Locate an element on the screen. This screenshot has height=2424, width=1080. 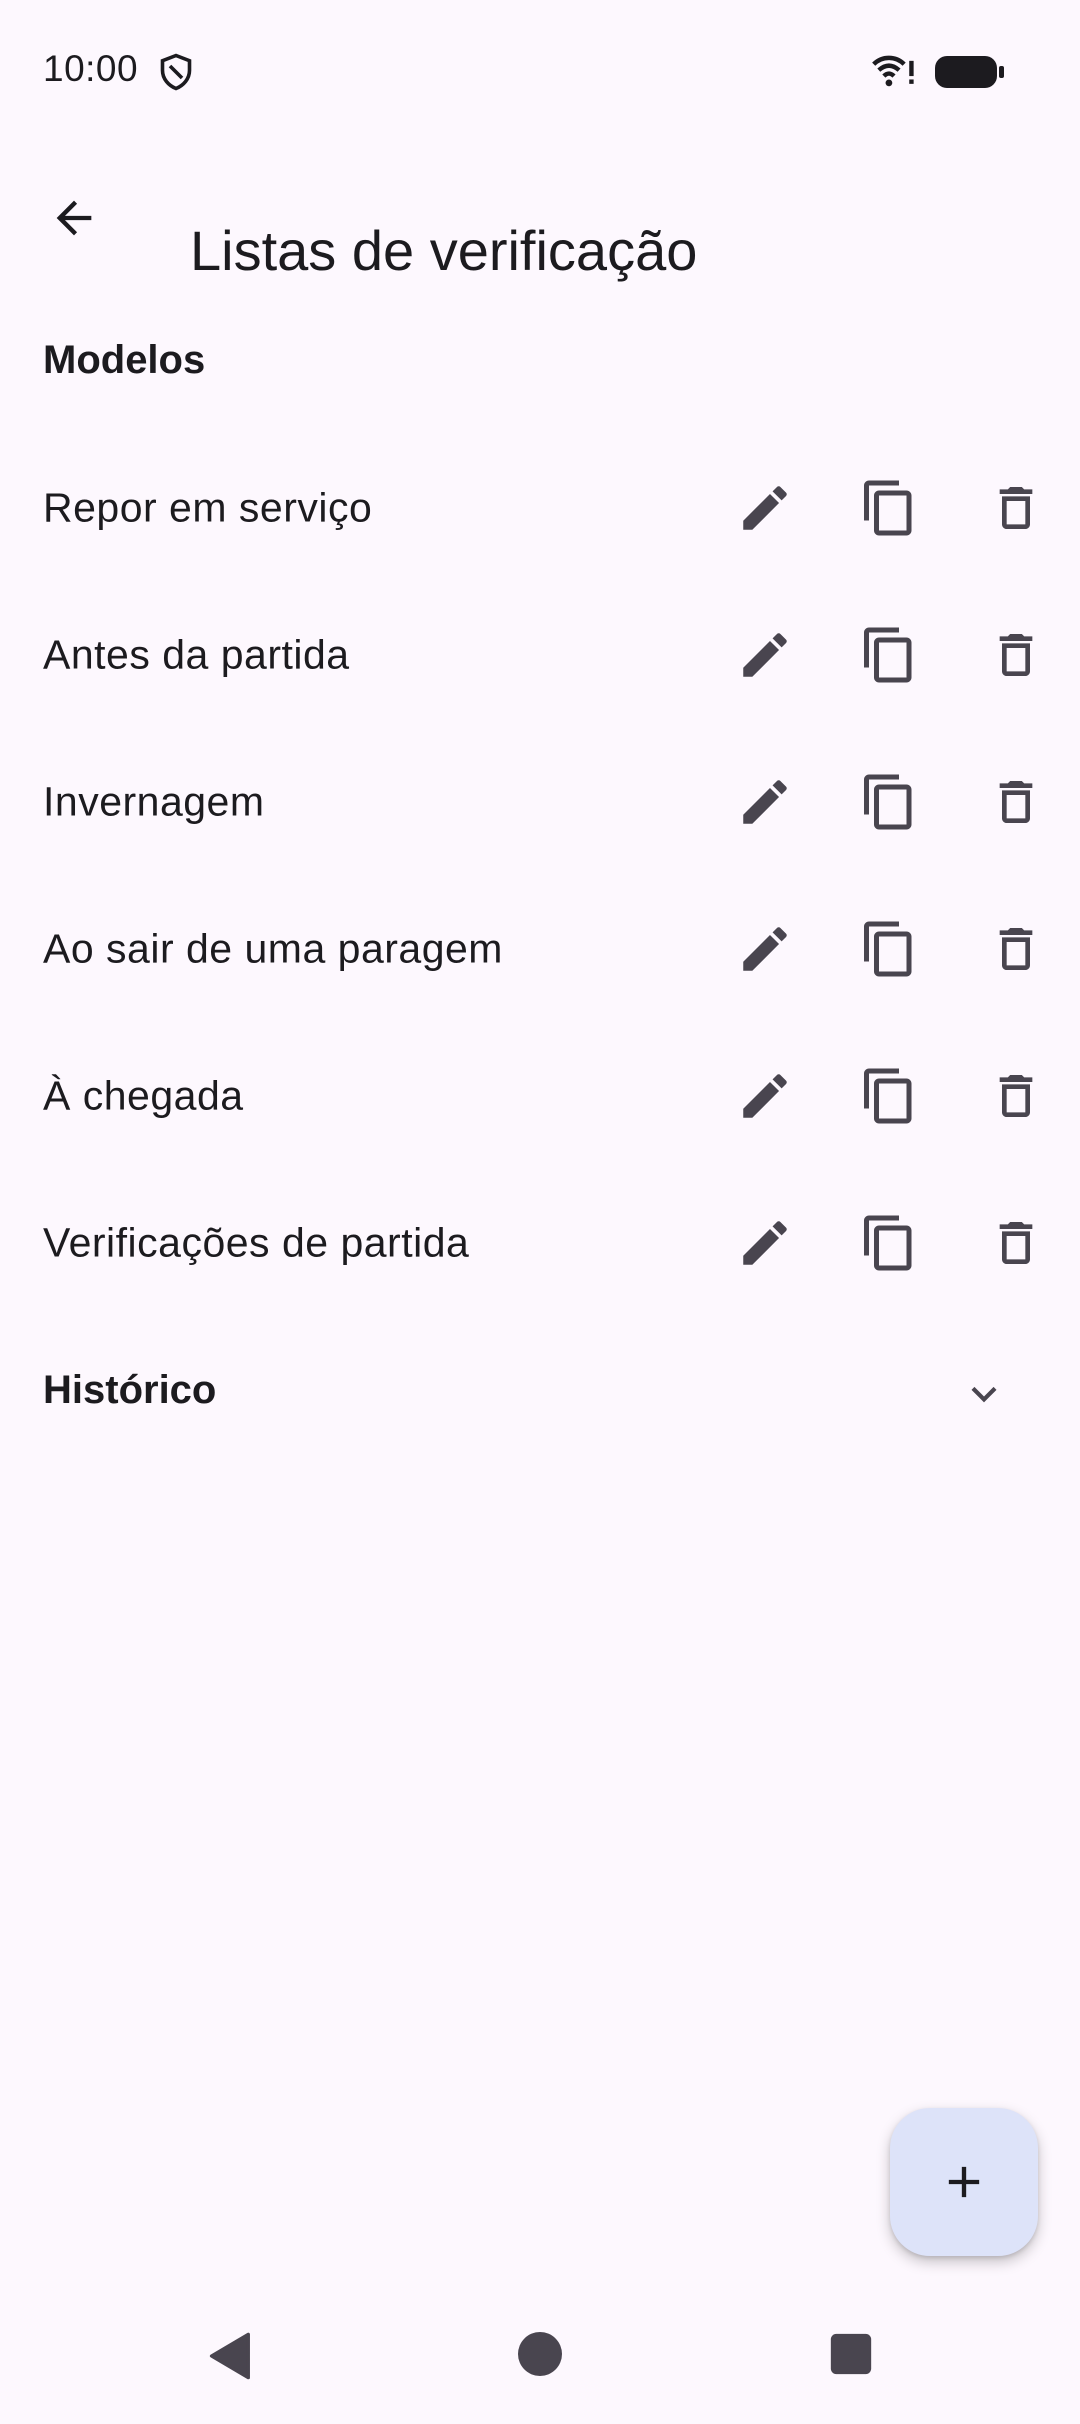
chevron-down-icon is located at coordinates (984, 1394).